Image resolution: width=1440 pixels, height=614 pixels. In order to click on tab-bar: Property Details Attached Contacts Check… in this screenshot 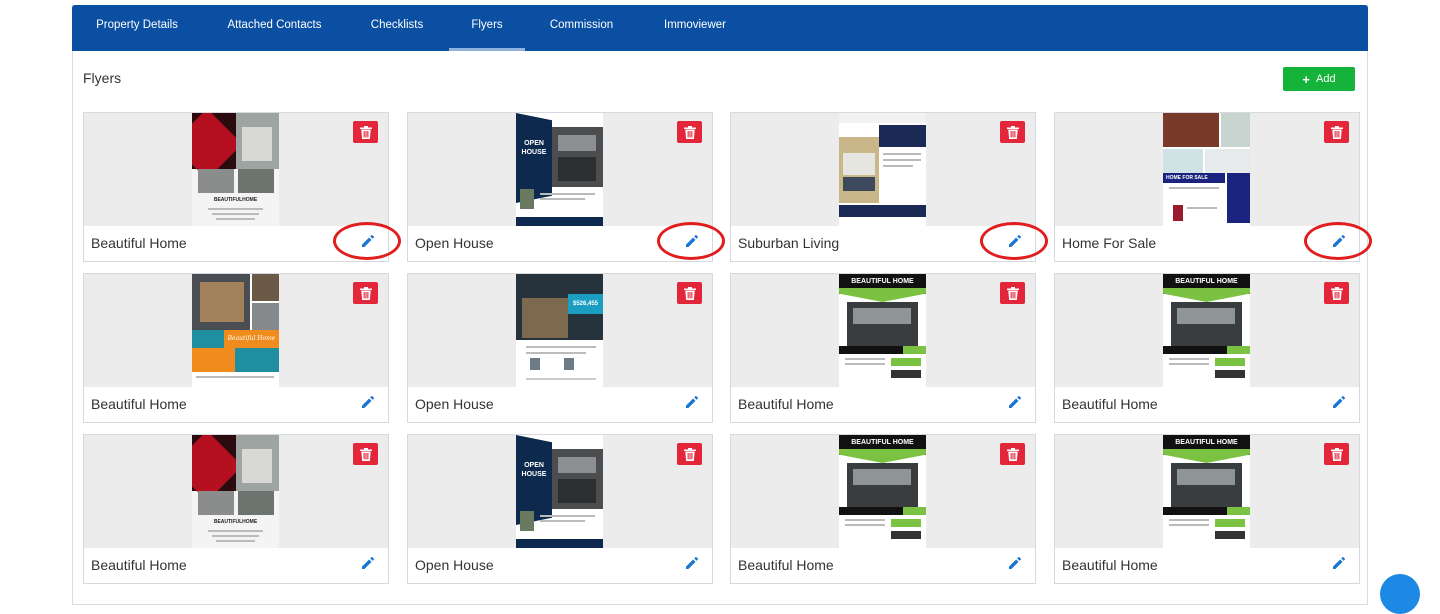, I will do `click(720, 28)`.